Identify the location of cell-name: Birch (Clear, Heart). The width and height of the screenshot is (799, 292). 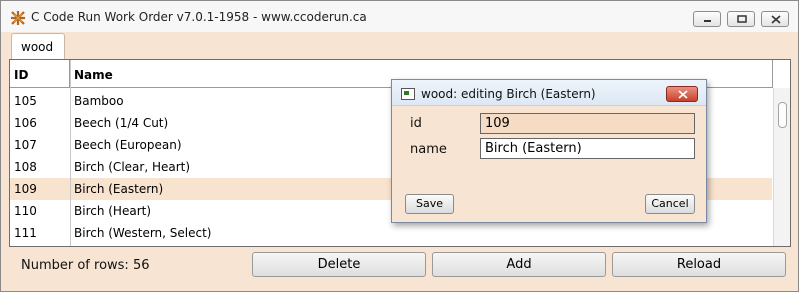
(132, 167).